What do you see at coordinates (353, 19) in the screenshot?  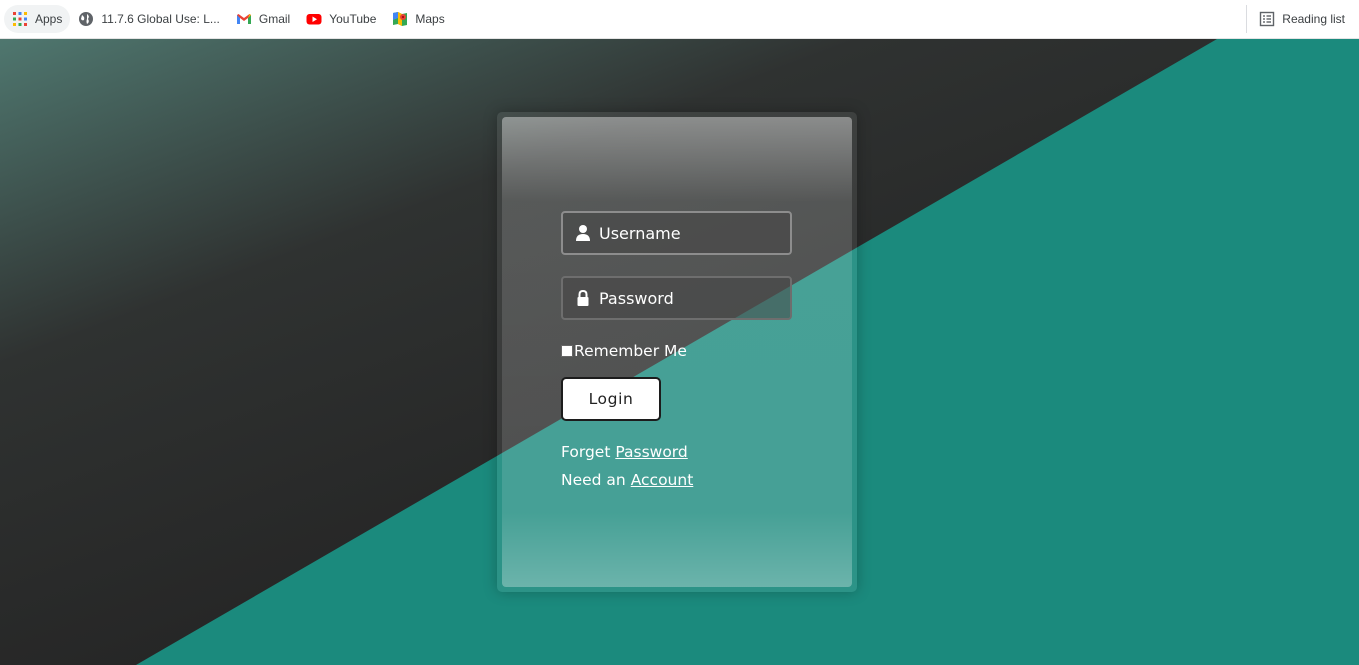 I see `bookmark-label: YouTube` at bounding box center [353, 19].